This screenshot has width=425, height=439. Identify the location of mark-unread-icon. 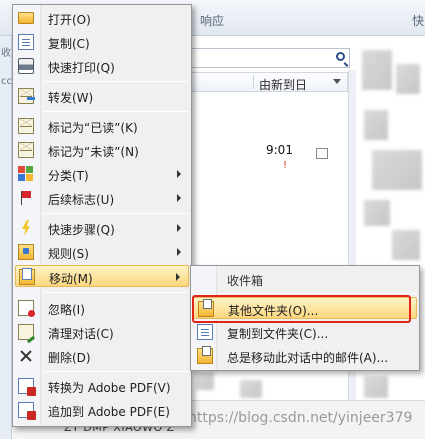
(26, 150).